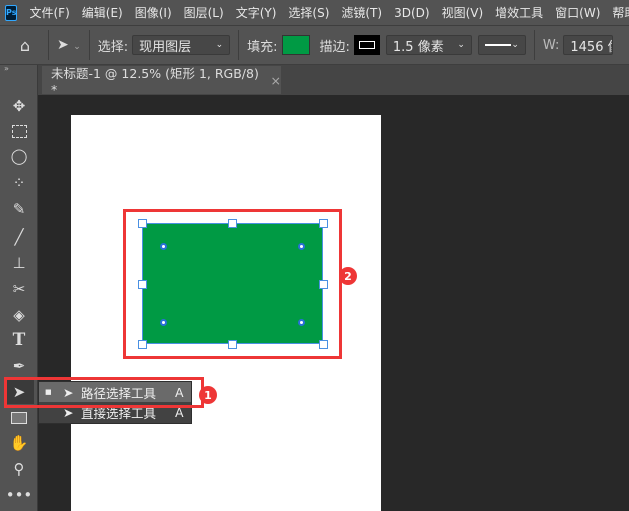 The width and height of the screenshot is (629, 511). What do you see at coordinates (102, 12) in the screenshot?
I see `menu-edit: 编辑(E)` at bounding box center [102, 12].